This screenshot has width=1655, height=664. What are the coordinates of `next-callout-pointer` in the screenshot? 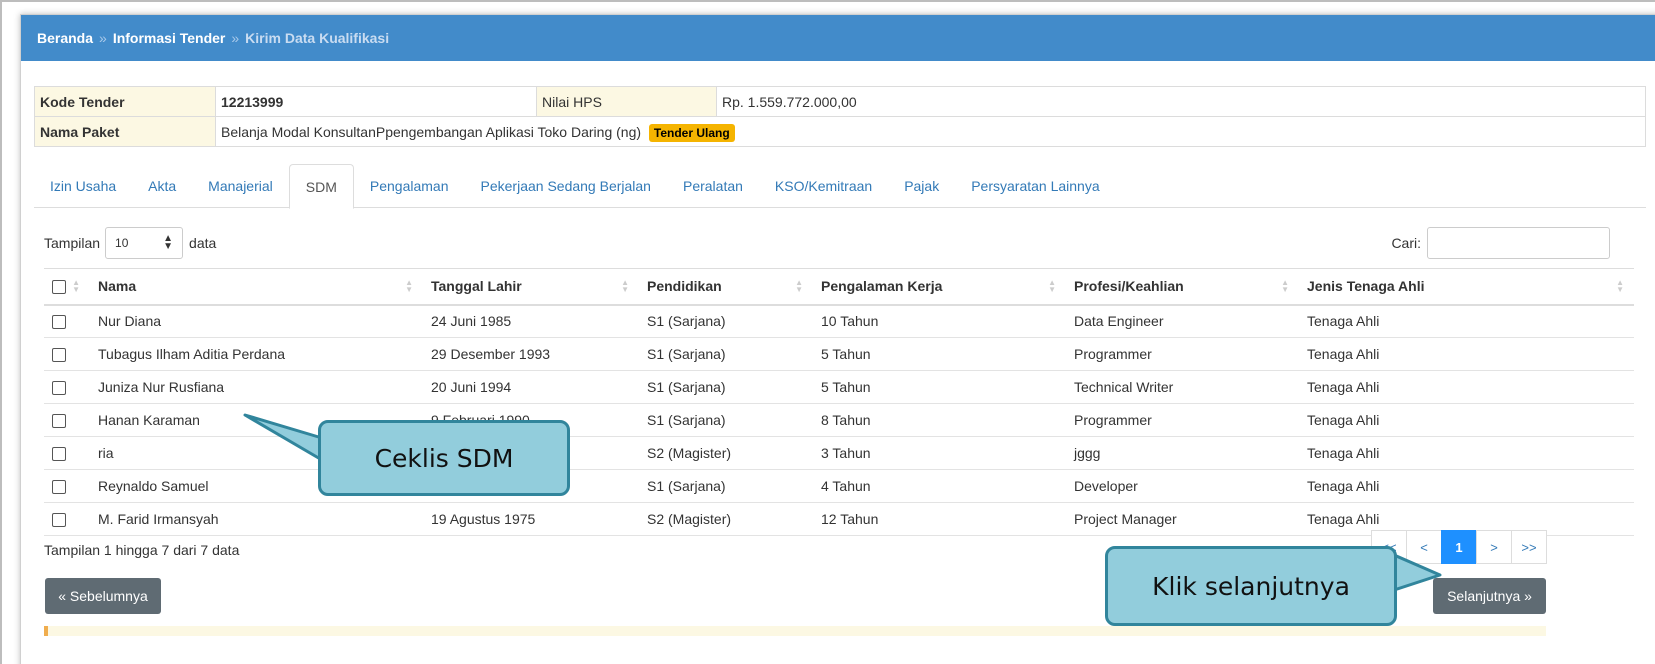 It's located at (1417, 572).